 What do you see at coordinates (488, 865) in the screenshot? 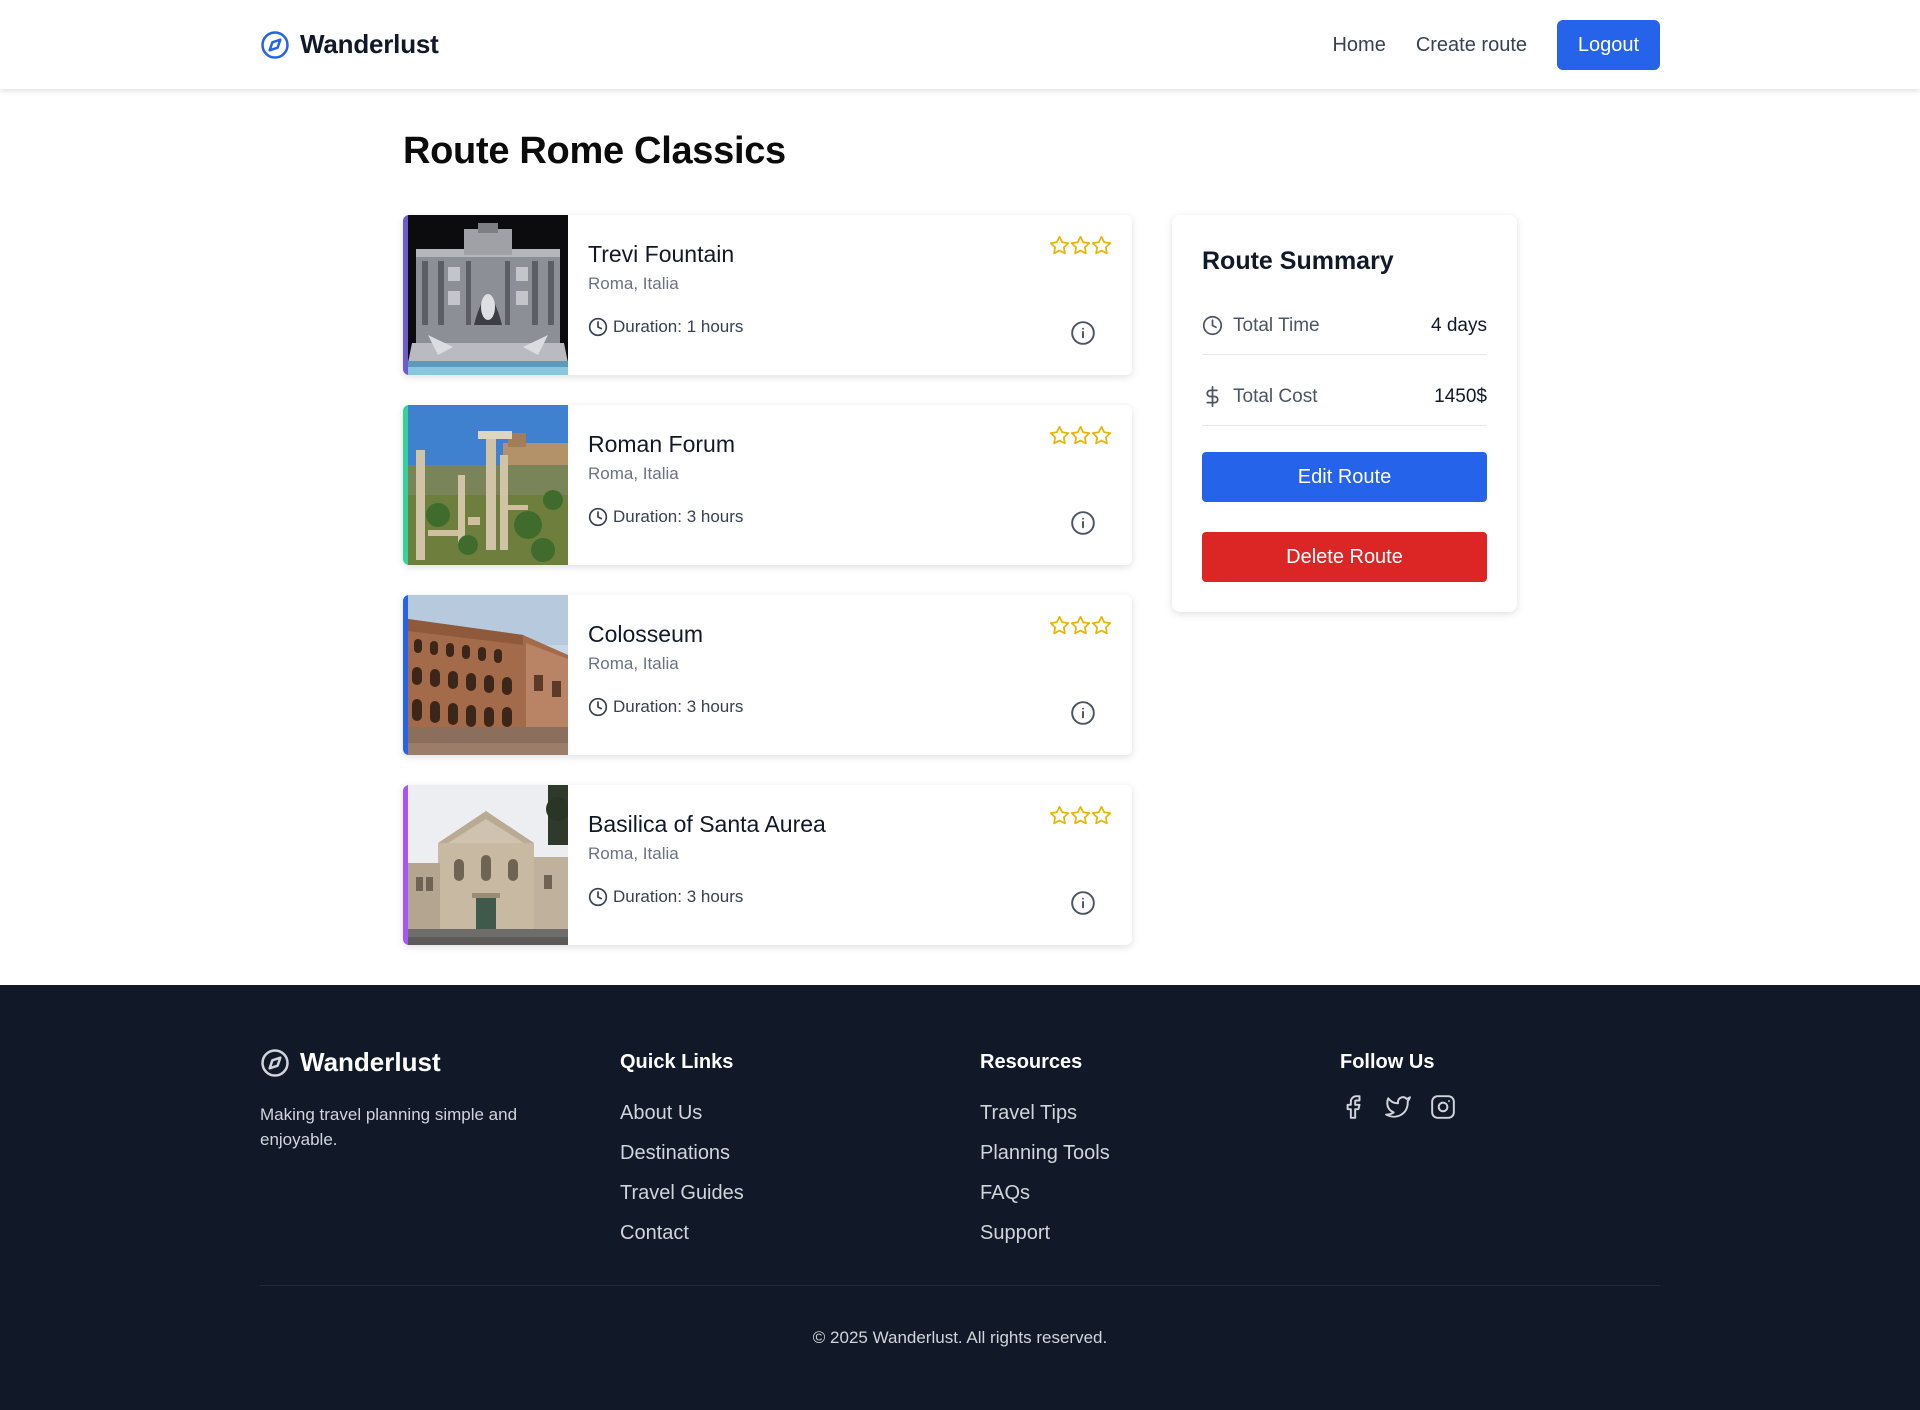
I see `stop-photo-basilica-of-santa-aurea` at bounding box center [488, 865].